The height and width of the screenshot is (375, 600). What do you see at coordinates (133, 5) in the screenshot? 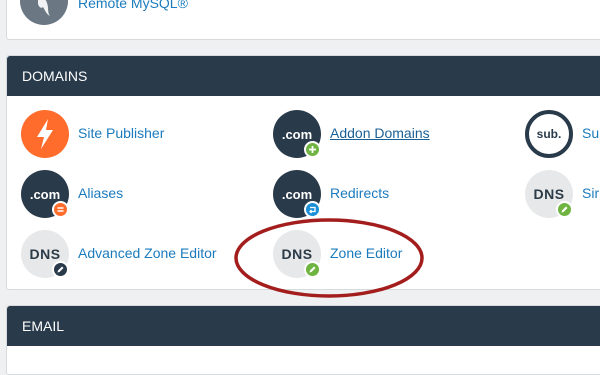
I see `remote-mysql-link: Remote MySQL®` at bounding box center [133, 5].